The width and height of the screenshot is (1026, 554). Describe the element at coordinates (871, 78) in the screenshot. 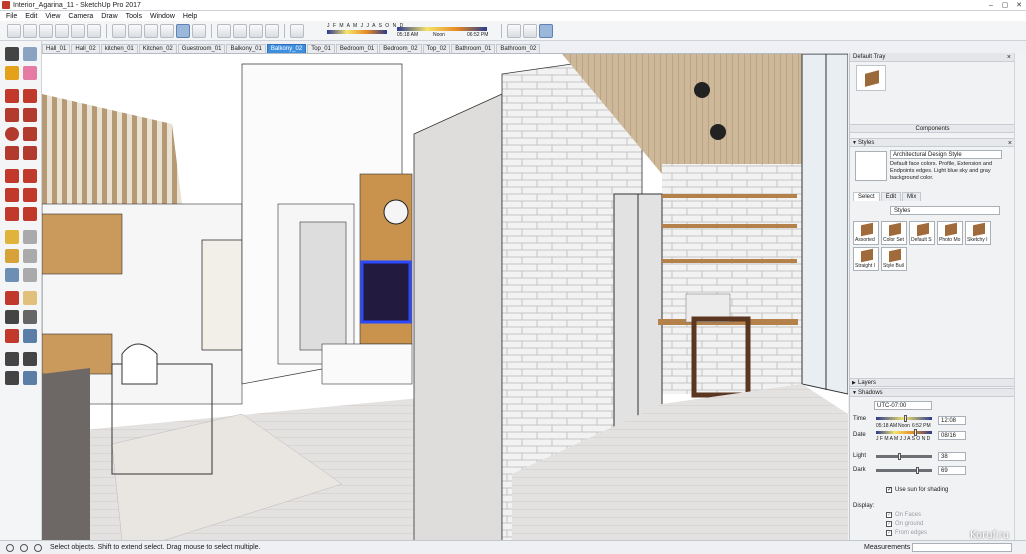

I see `component-thumbnail` at that location.